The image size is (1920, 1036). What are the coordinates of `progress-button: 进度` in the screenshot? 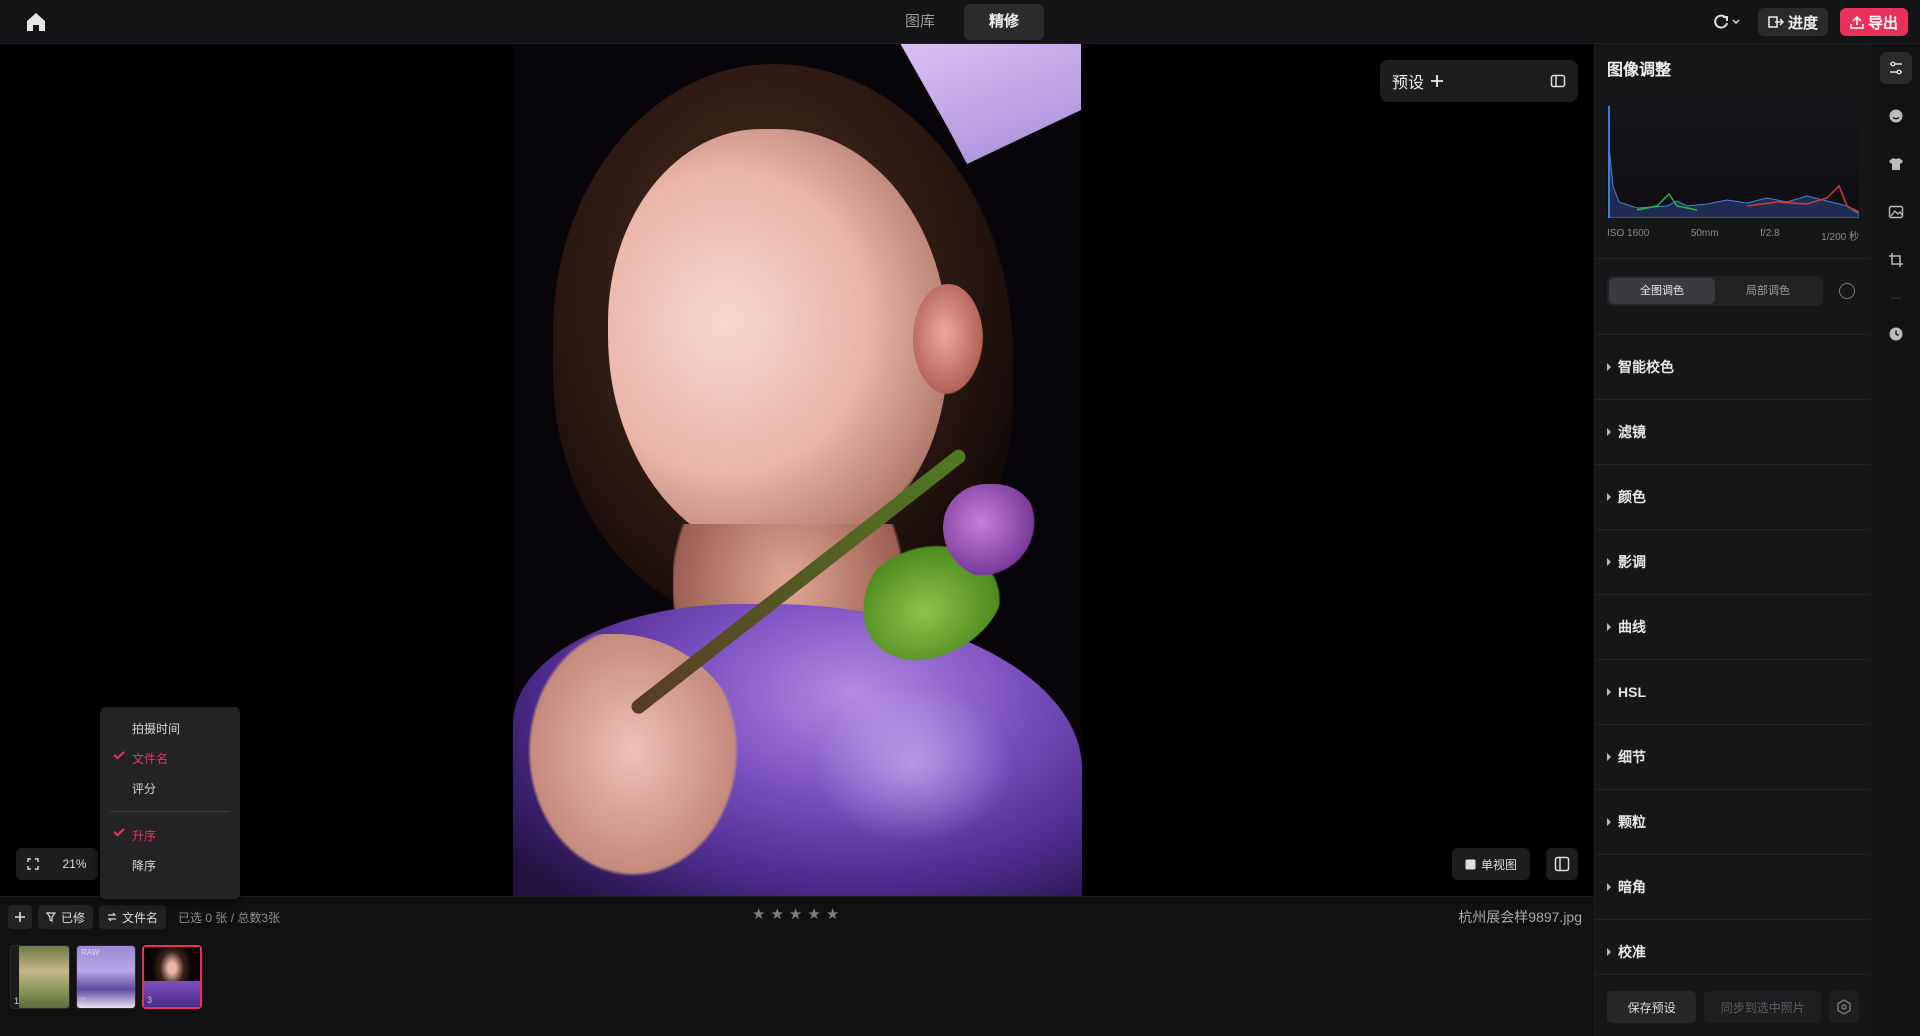 It's located at (1792, 22).